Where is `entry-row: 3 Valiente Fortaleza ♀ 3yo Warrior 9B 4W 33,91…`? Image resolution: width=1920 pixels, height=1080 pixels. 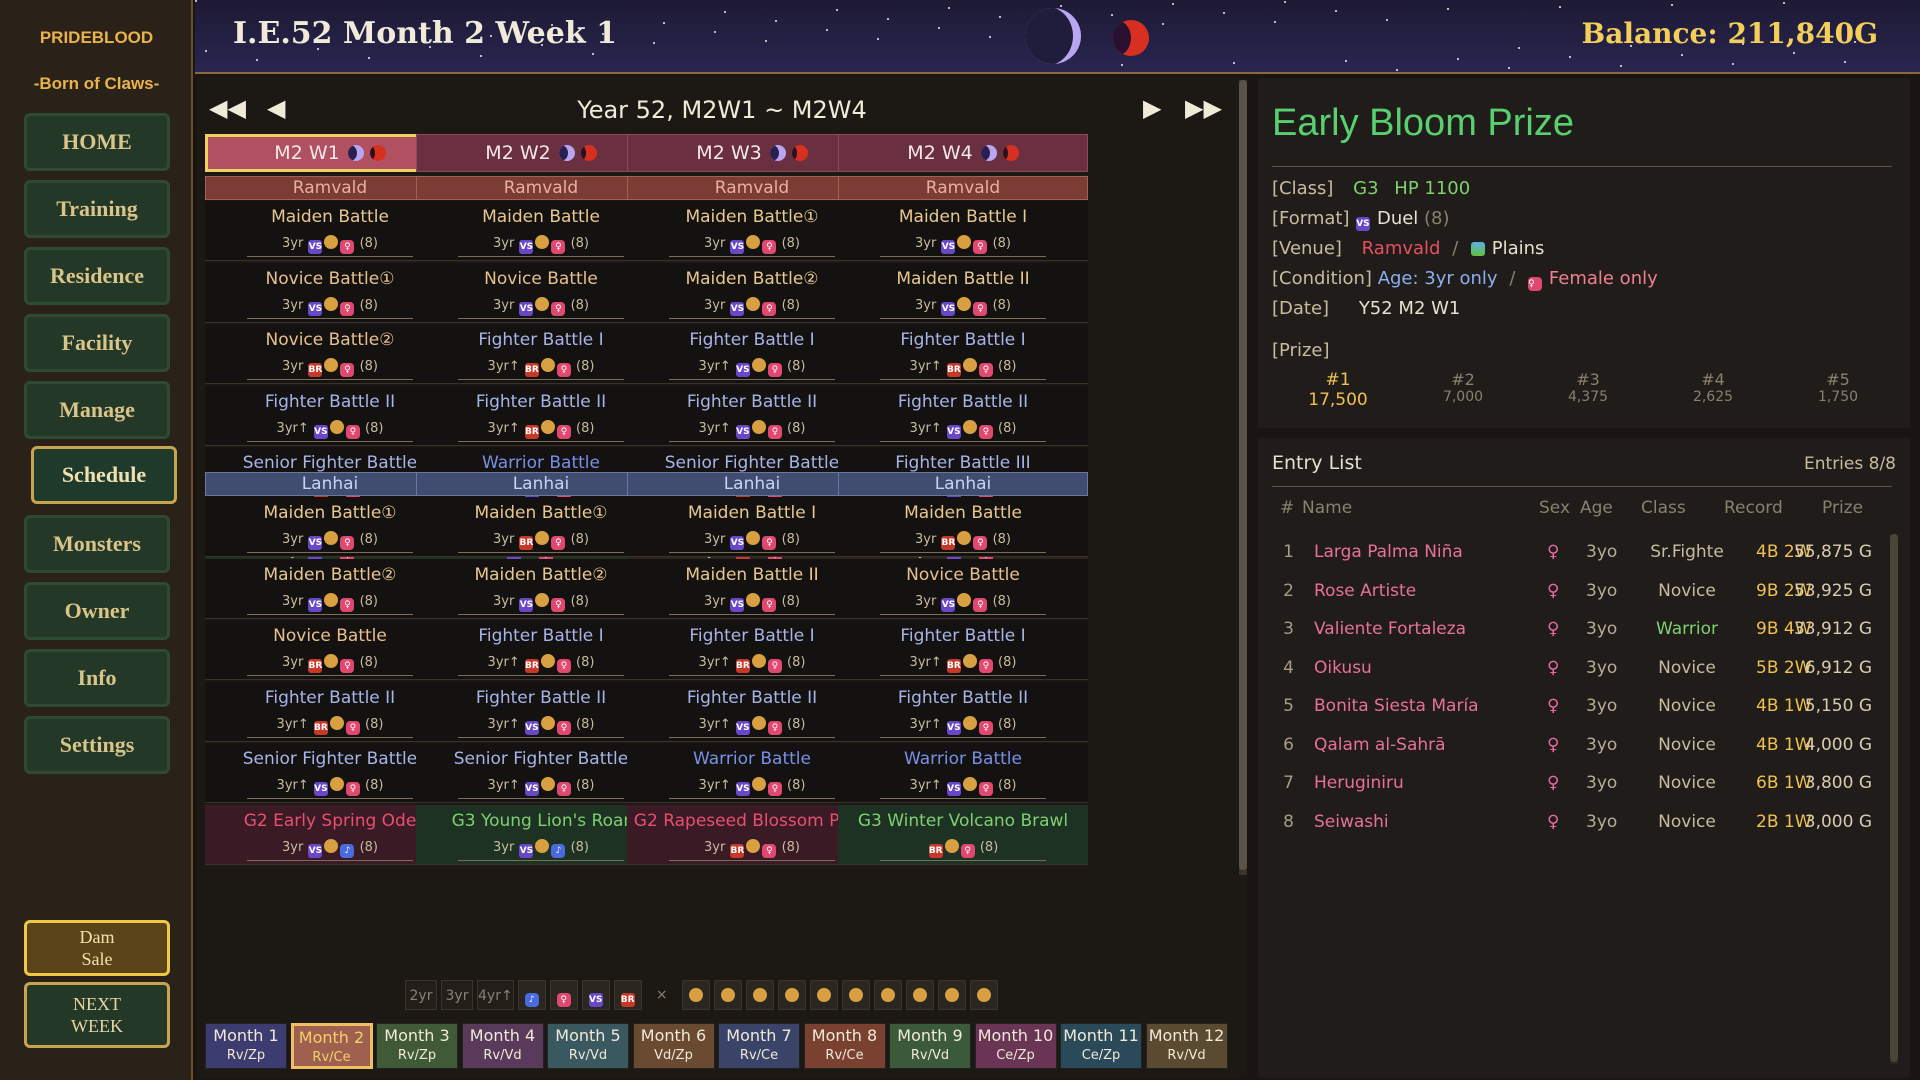
entry-row: 3 Valiente Fortaleza ♀ 3yo Warrior 9B 4W 33,91… is located at coordinates (1572, 630).